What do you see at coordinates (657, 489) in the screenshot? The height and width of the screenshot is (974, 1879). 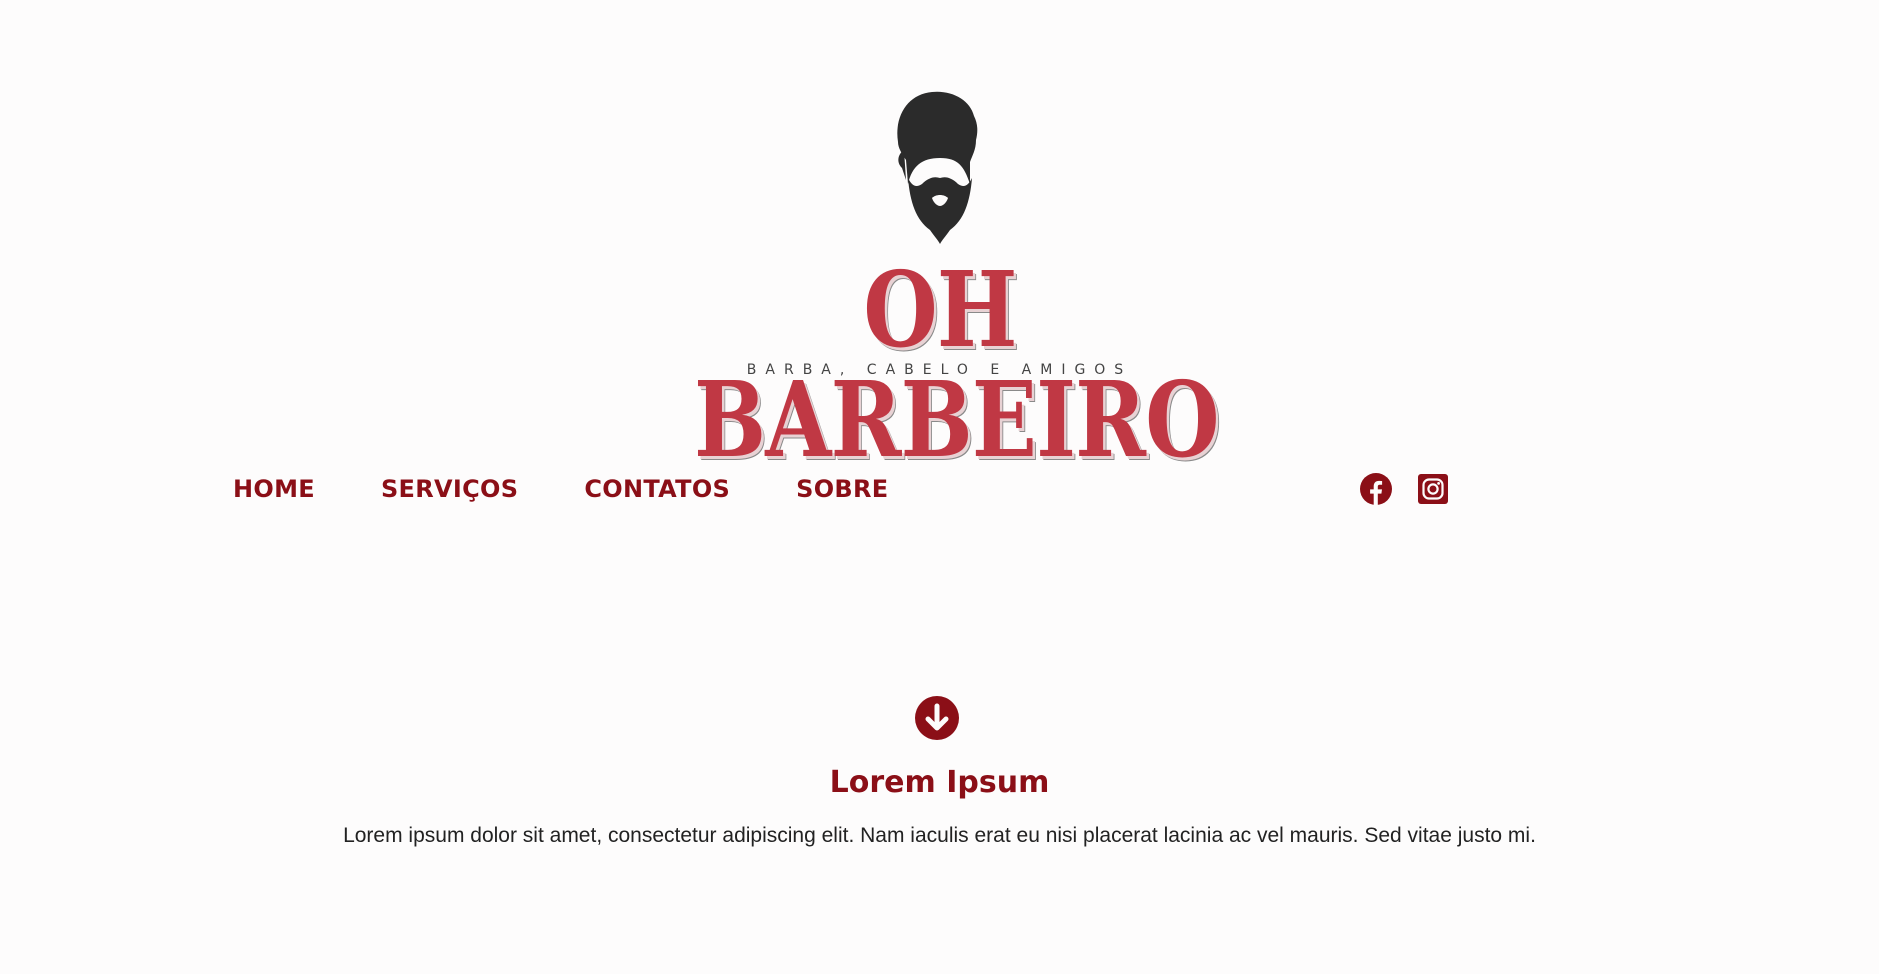 I see `nav-item-contatos: CONTATOS` at bounding box center [657, 489].